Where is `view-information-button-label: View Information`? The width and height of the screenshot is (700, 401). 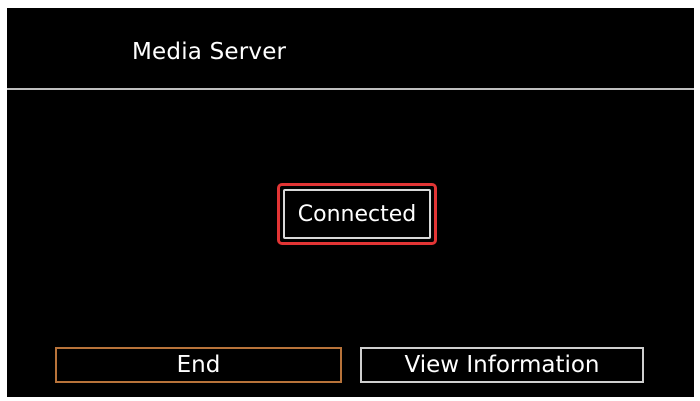 view-information-button-label: View Information is located at coordinates (502, 365).